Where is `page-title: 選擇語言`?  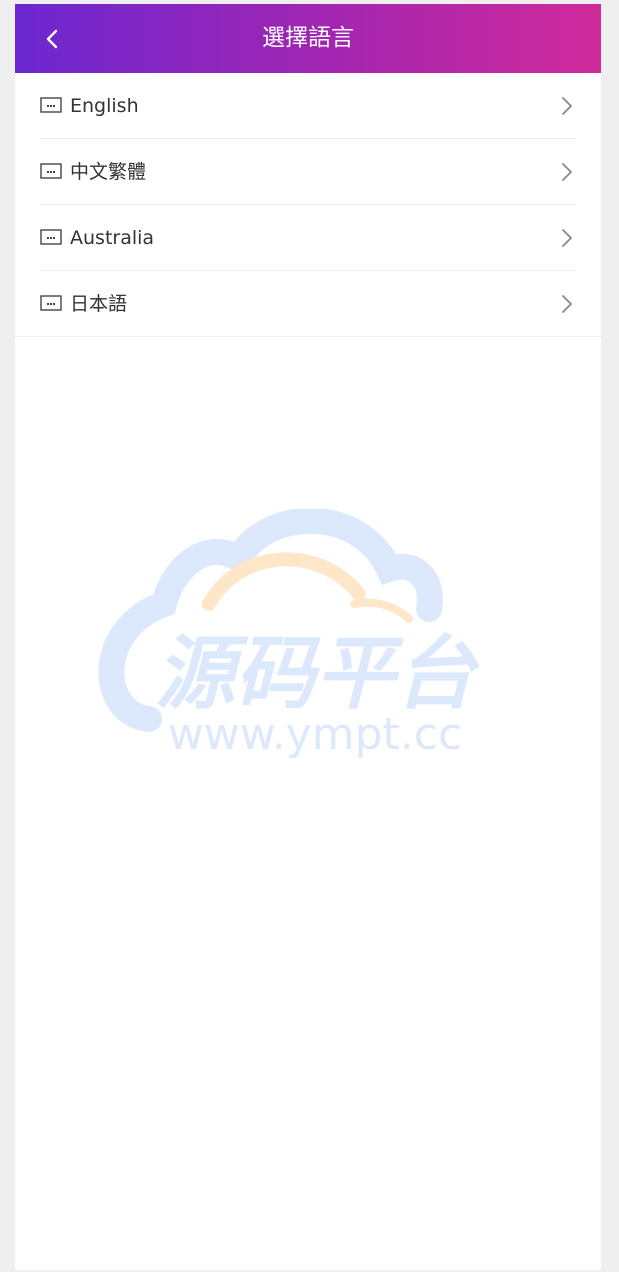
page-title: 選擇語言 is located at coordinates (308, 38).